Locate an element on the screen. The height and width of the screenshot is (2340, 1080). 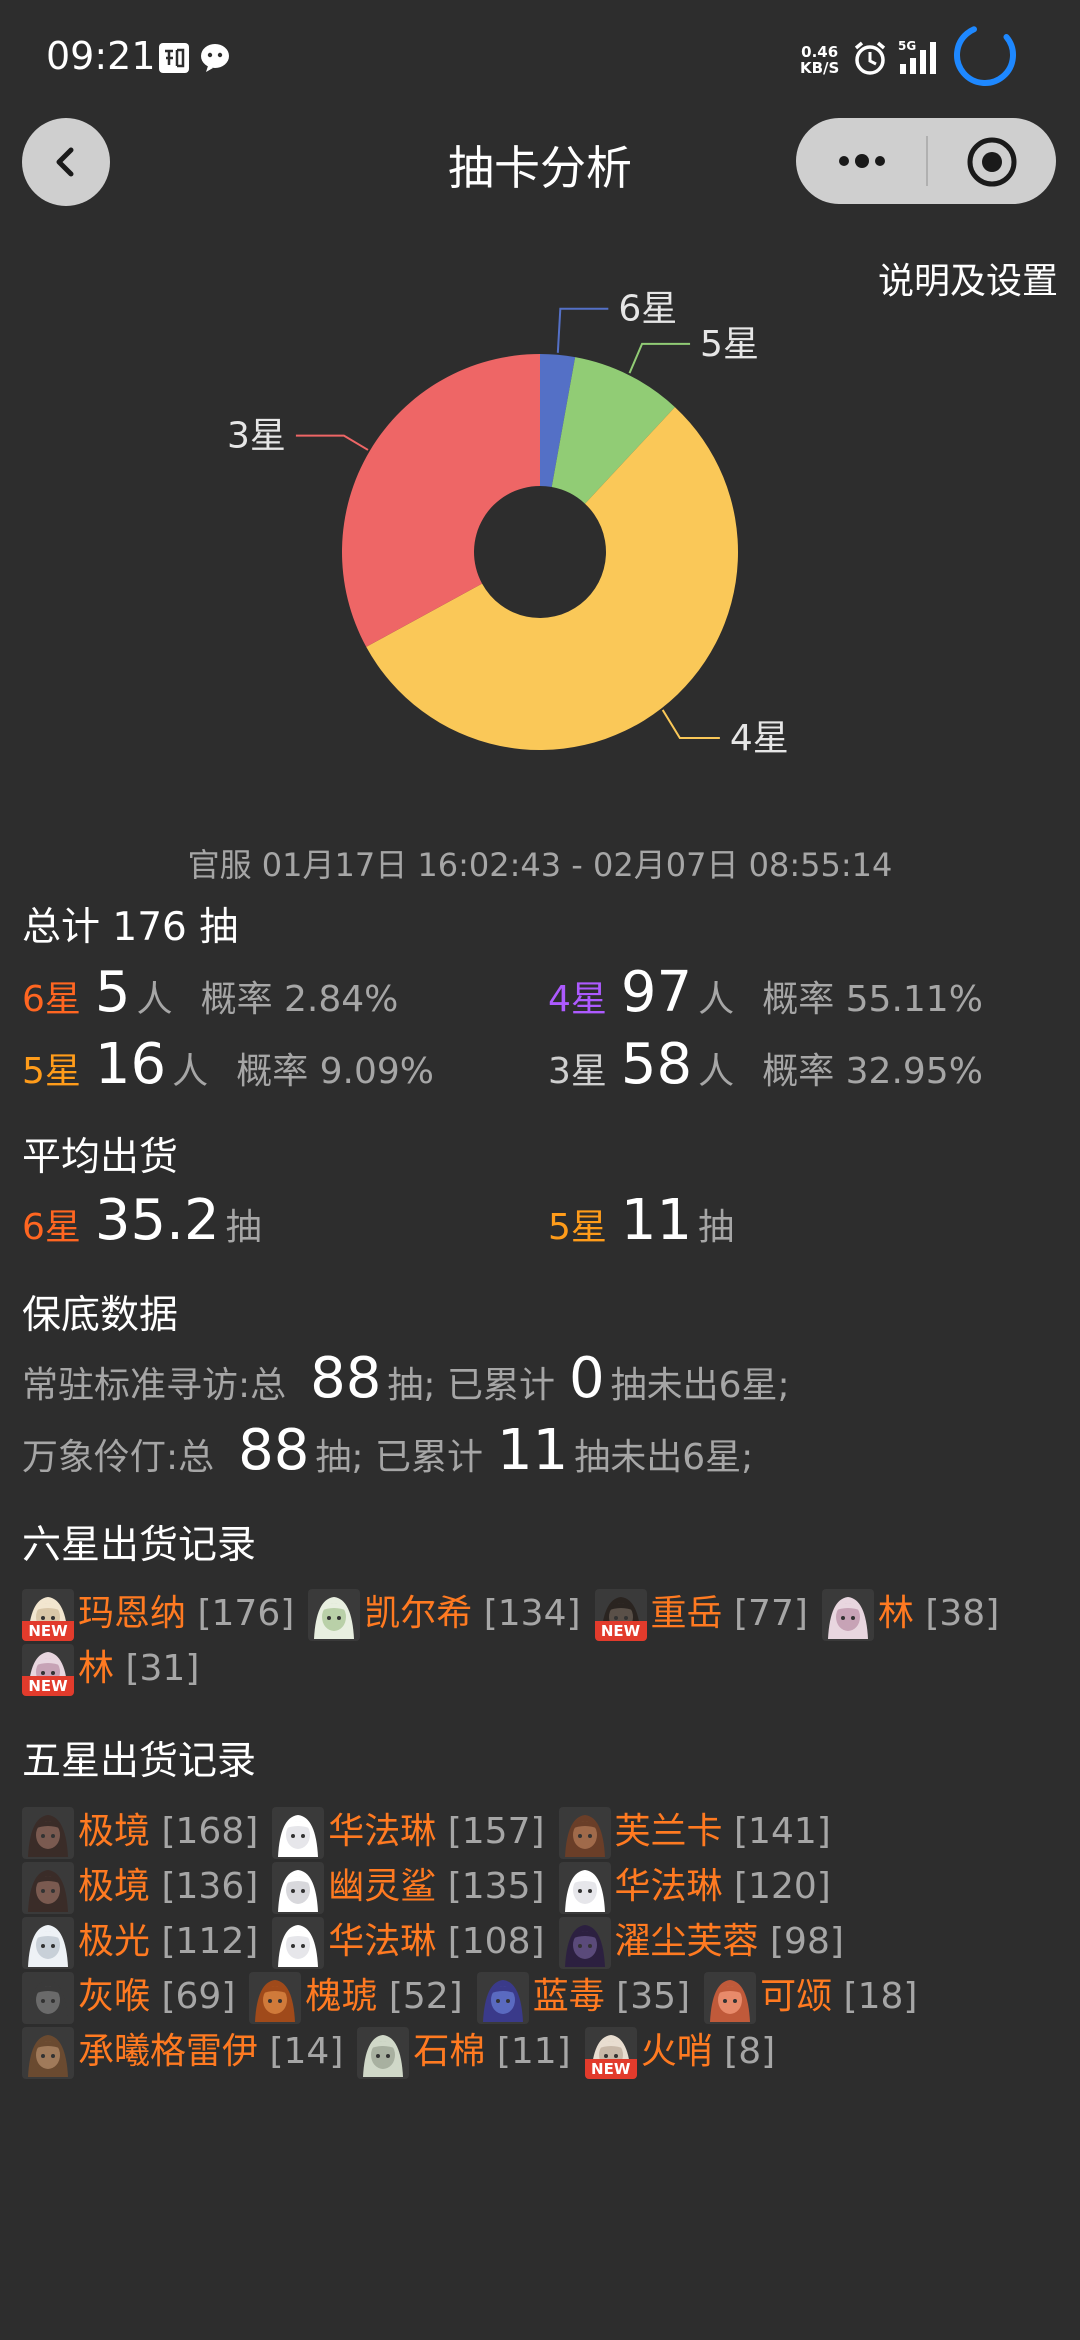
operator-record: 极境 [168] is located at coordinates (140, 1831).